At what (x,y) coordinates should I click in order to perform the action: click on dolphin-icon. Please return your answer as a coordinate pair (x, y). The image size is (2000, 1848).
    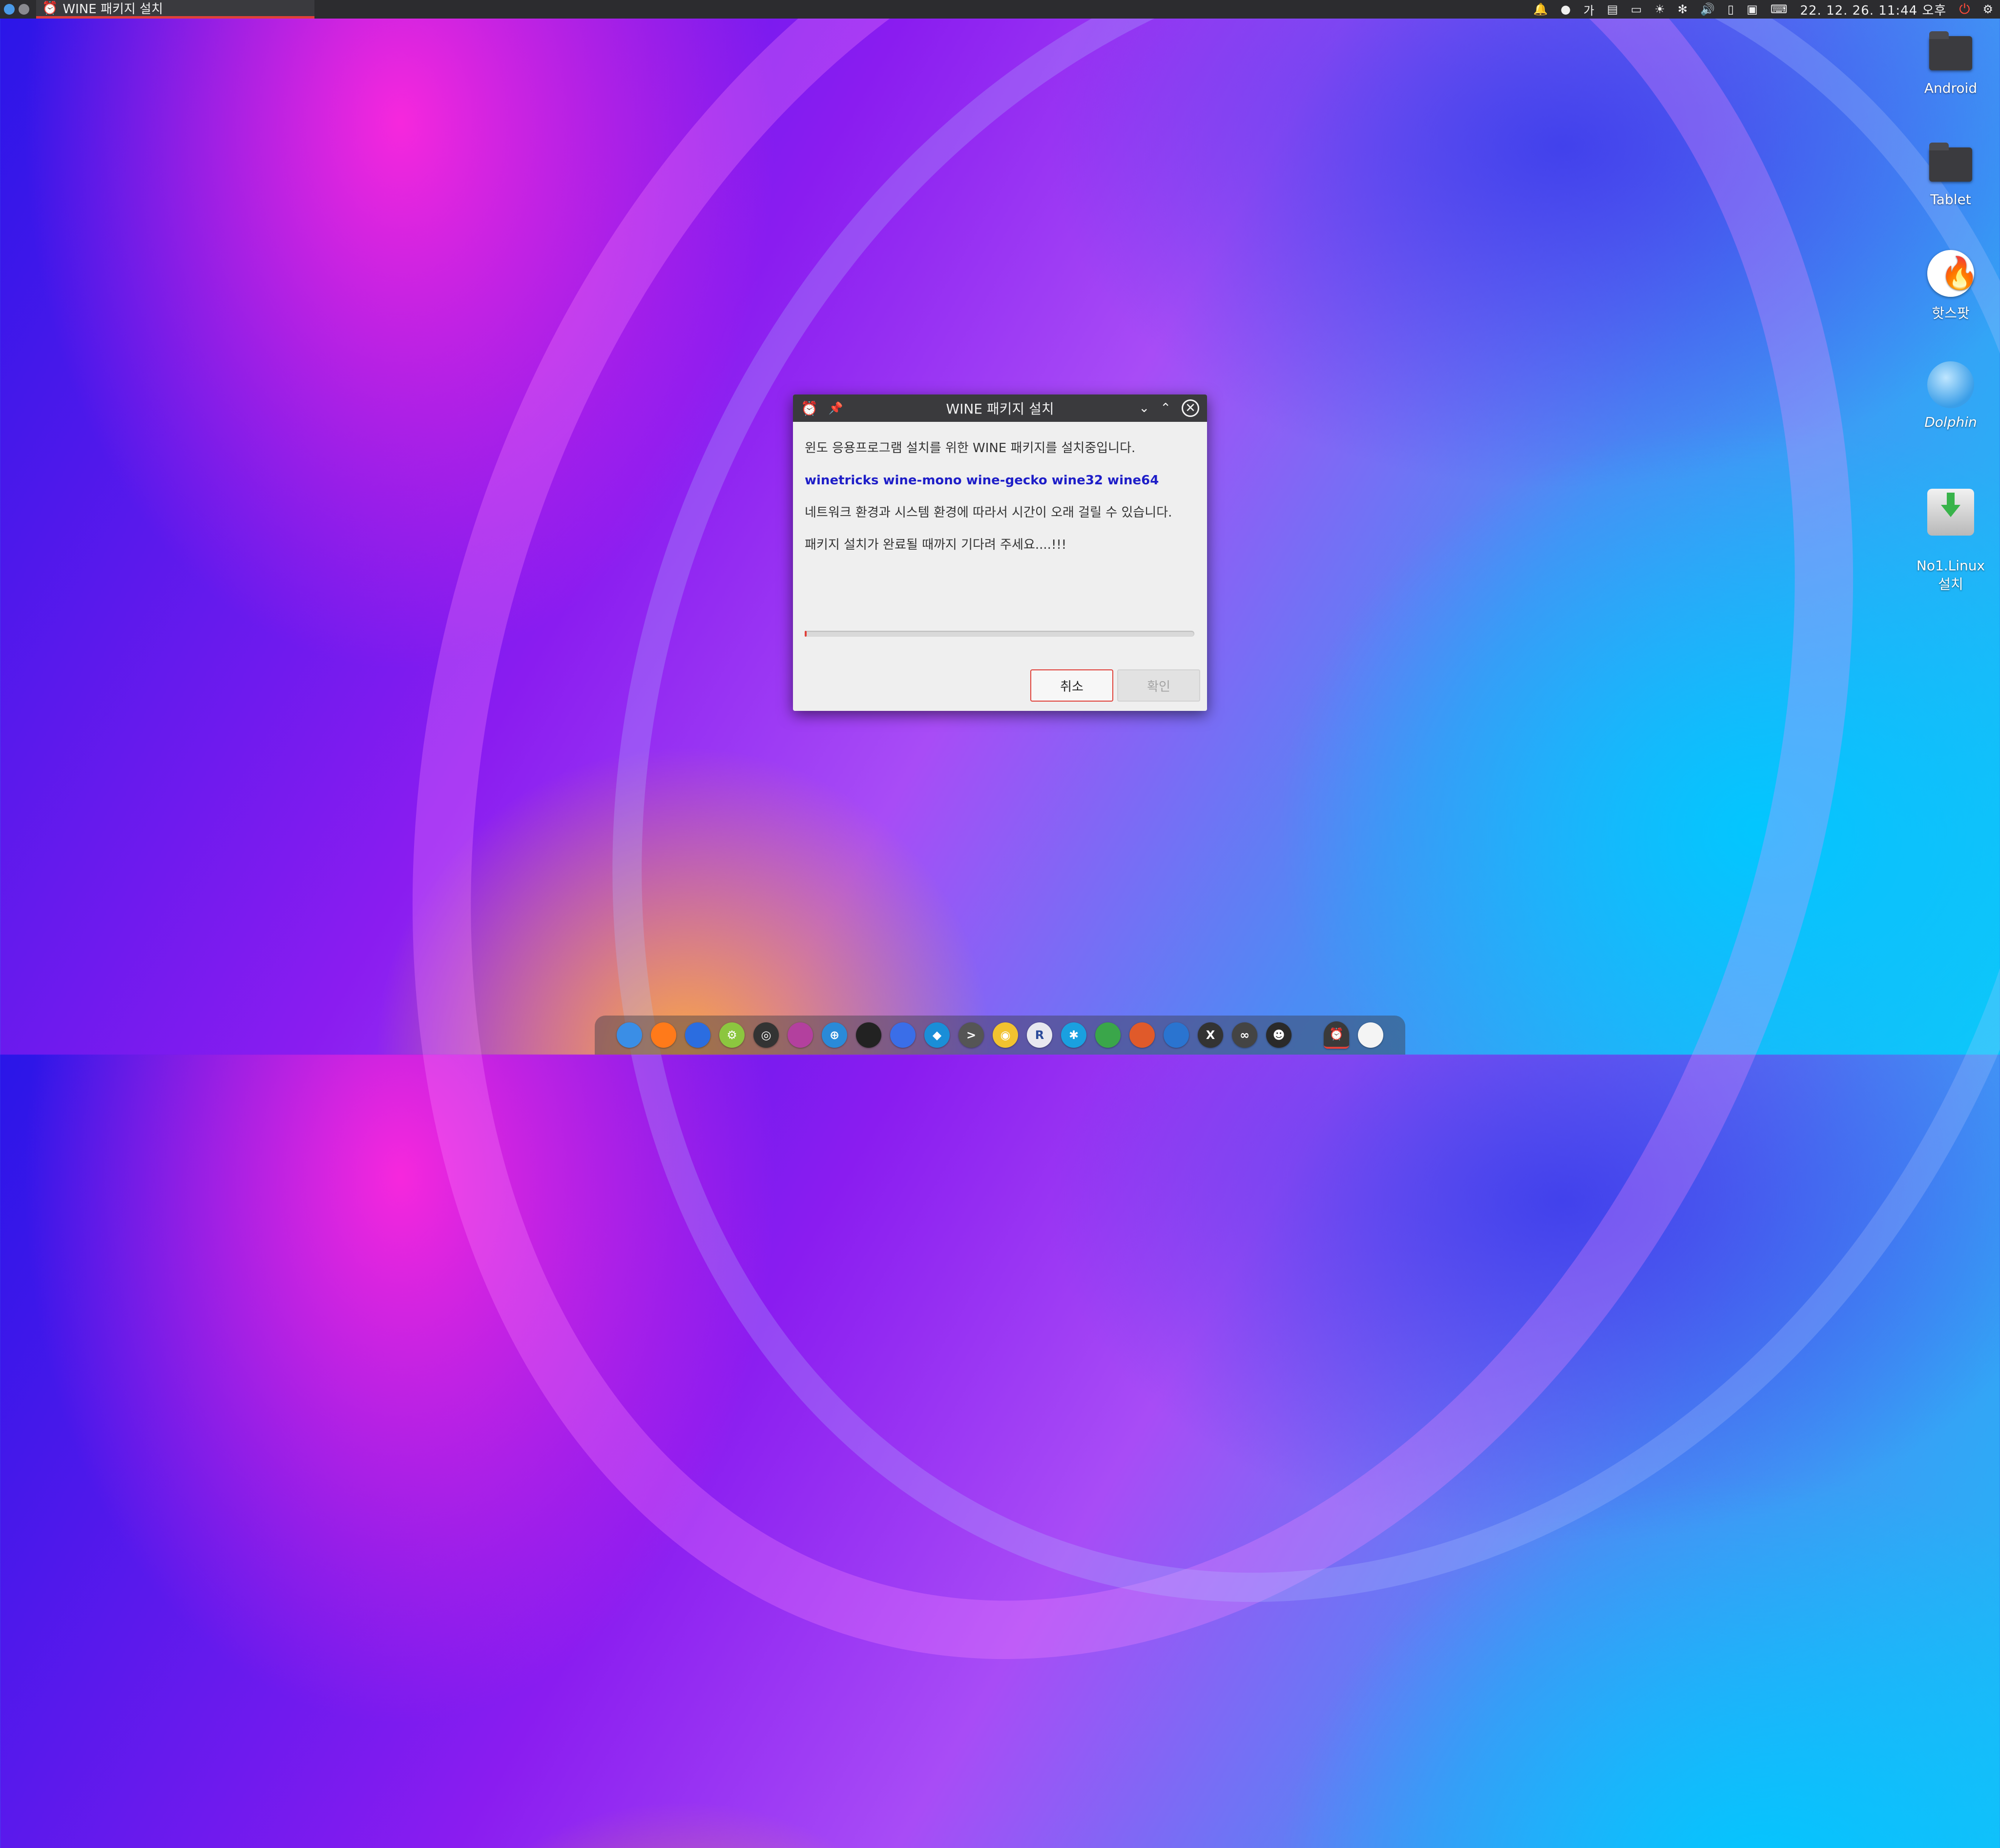
    Looking at the image, I should click on (1951, 384).